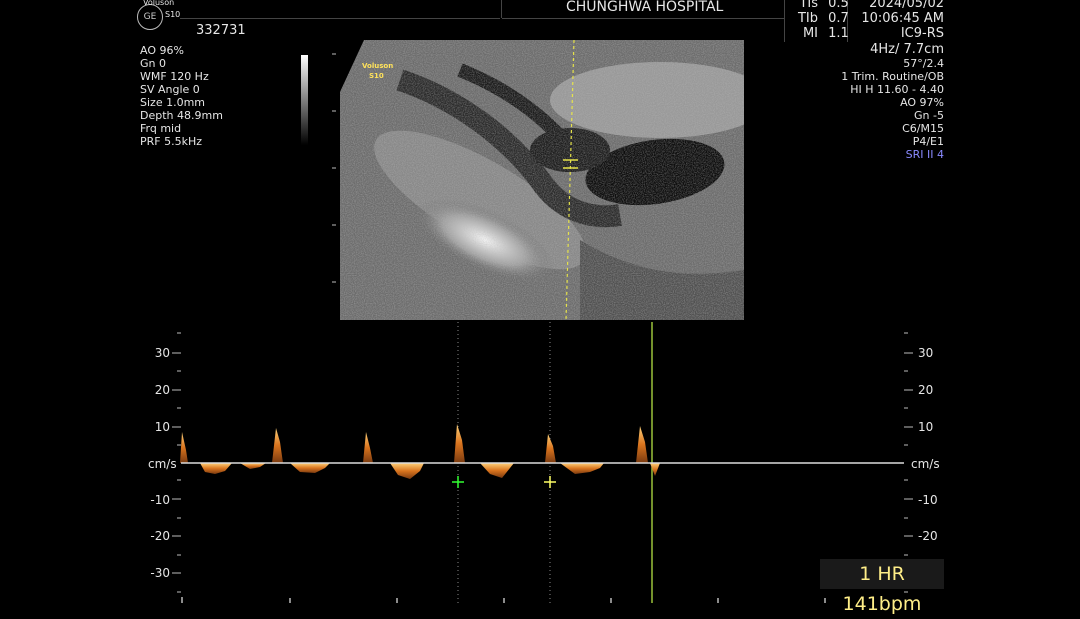 Image resolution: width=1080 pixels, height=619 pixels. What do you see at coordinates (922, 33) in the screenshot?
I see `probe-name: IC9-RS` at bounding box center [922, 33].